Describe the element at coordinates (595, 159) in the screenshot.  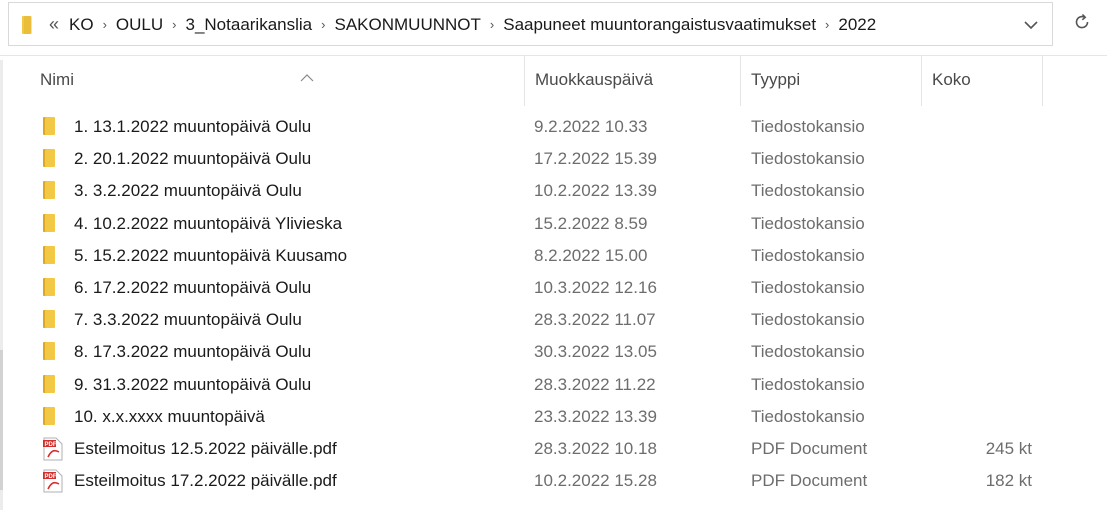
I see `file-date: 17.2.2022 15.39` at that location.